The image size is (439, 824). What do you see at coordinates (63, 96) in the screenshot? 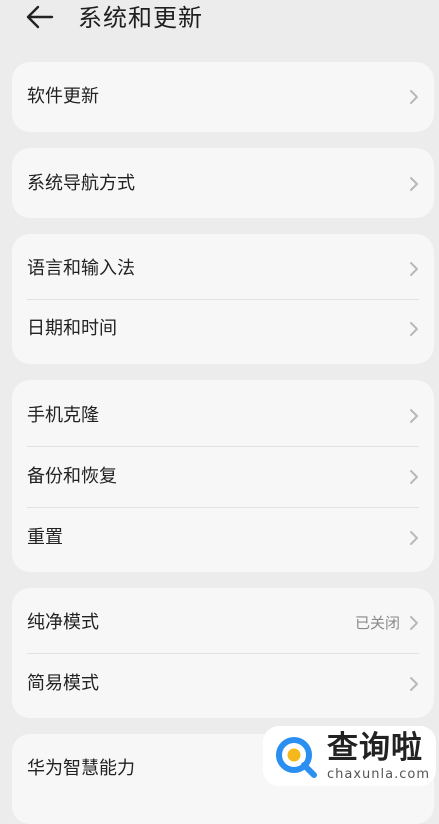
I see `settings-item-label: 软件更新` at bounding box center [63, 96].